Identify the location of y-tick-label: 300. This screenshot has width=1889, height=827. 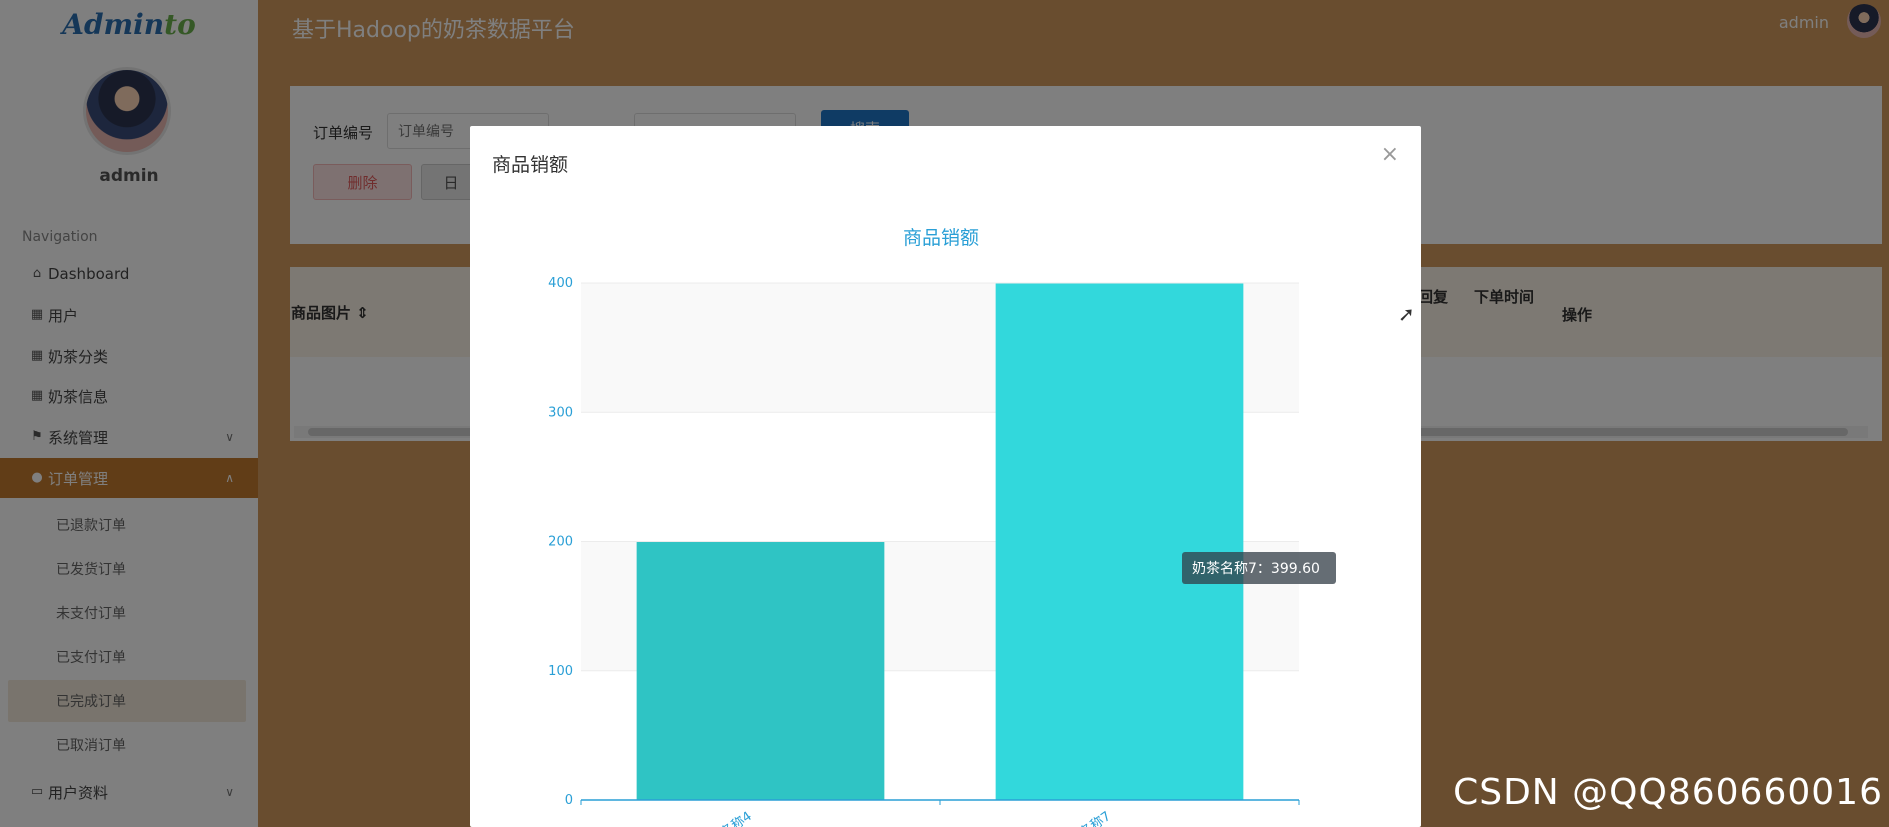
(560, 412).